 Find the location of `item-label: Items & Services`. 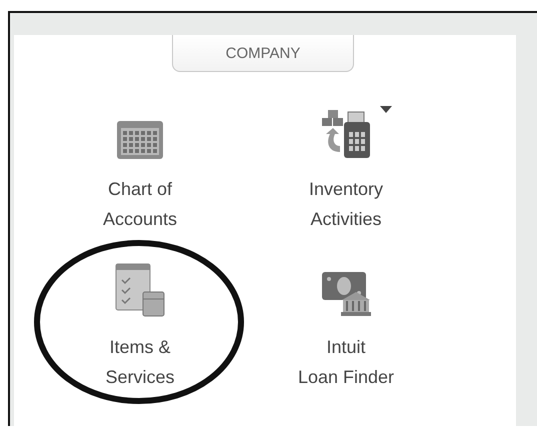

item-label: Items & Services is located at coordinates (140, 362).